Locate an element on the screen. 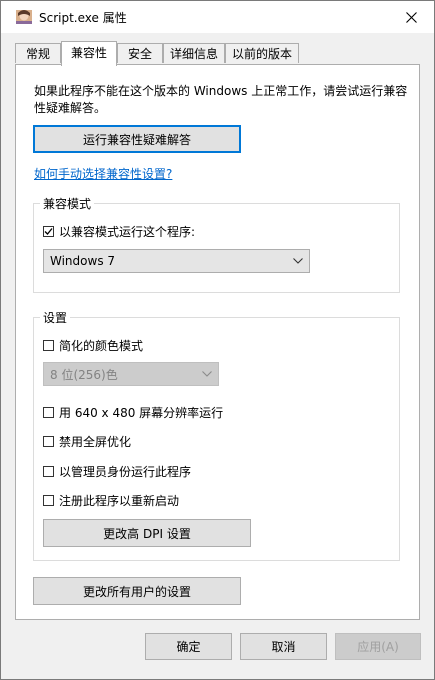 Image resolution: width=435 pixels, height=680 pixels. dialog-footer: 确定 取消 应用(A) is located at coordinates (217, 651).